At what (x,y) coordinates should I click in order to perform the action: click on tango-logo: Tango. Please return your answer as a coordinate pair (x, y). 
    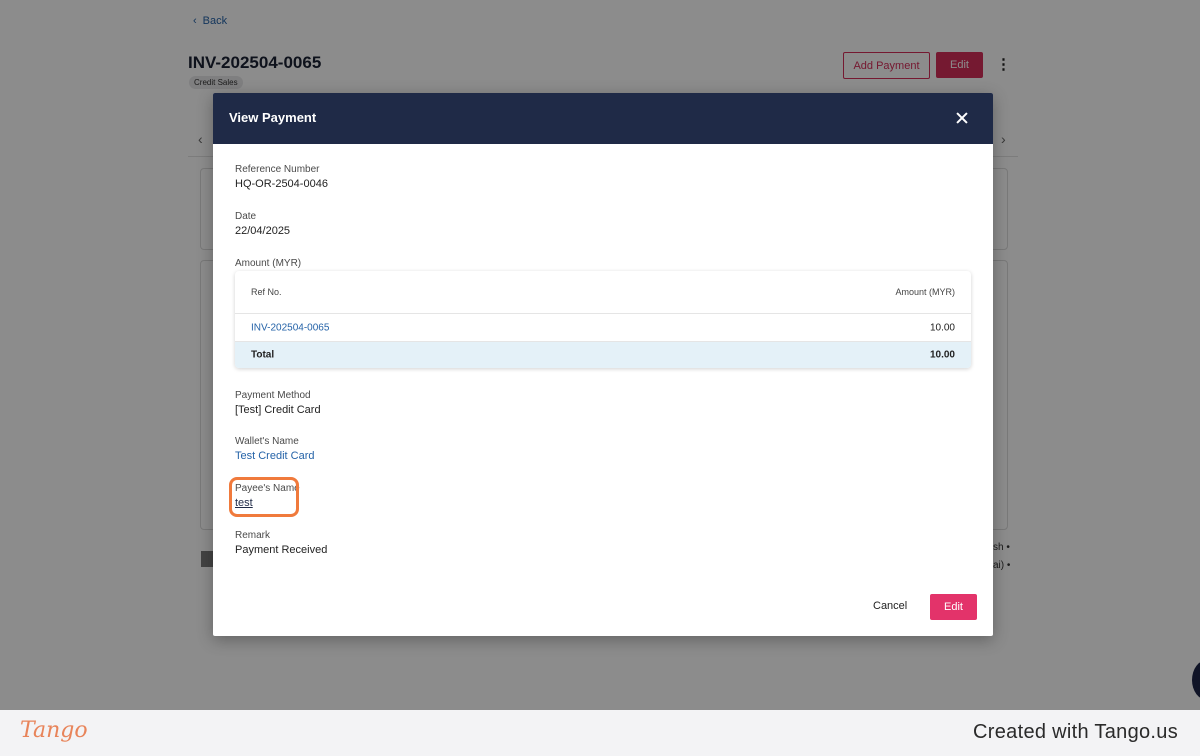
    Looking at the image, I should click on (54, 730).